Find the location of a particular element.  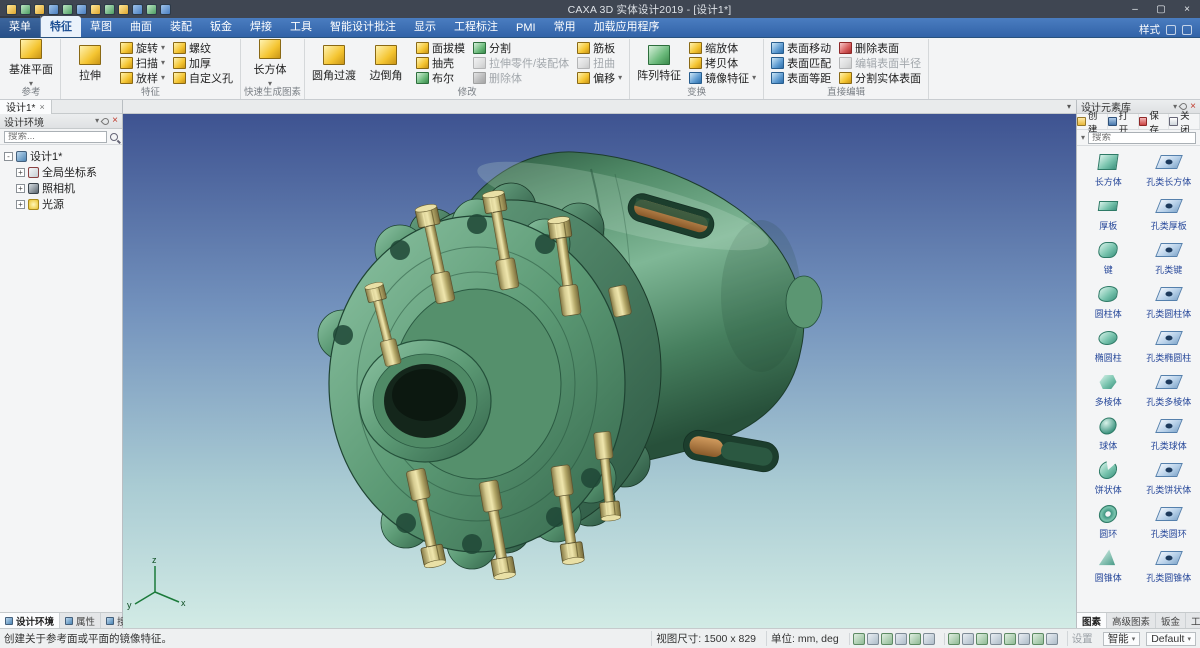

style-dropdown: Default ▾ is located at coordinates (1171, 638).